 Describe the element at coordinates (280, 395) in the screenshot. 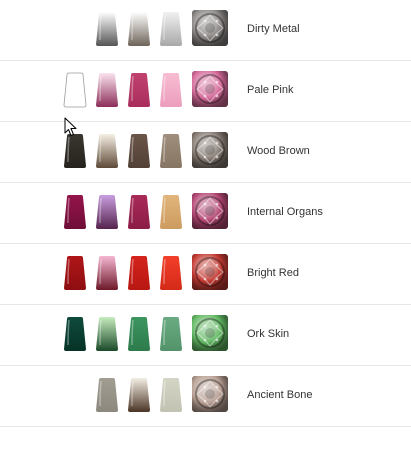

I see `recipe-name: Ancient Bone` at that location.